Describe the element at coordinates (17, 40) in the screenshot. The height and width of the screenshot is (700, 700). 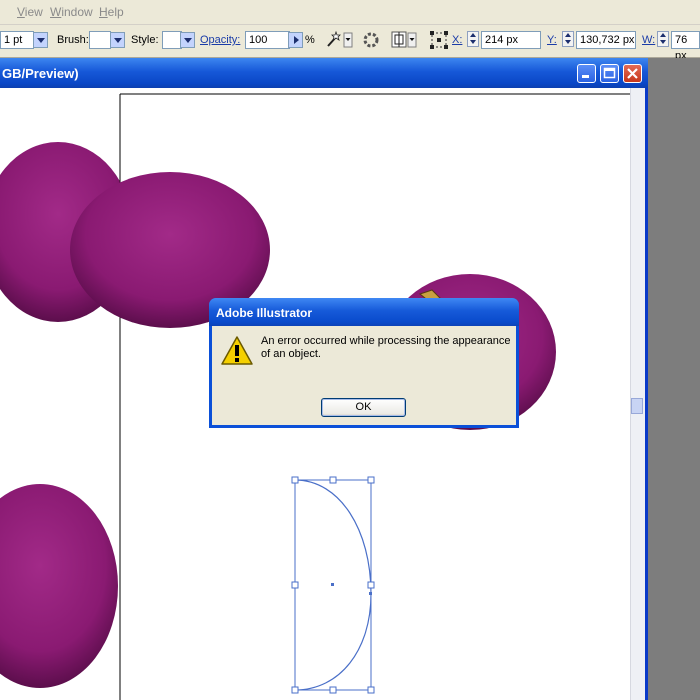
I see `stroke-weight-field: 1 pt` at that location.